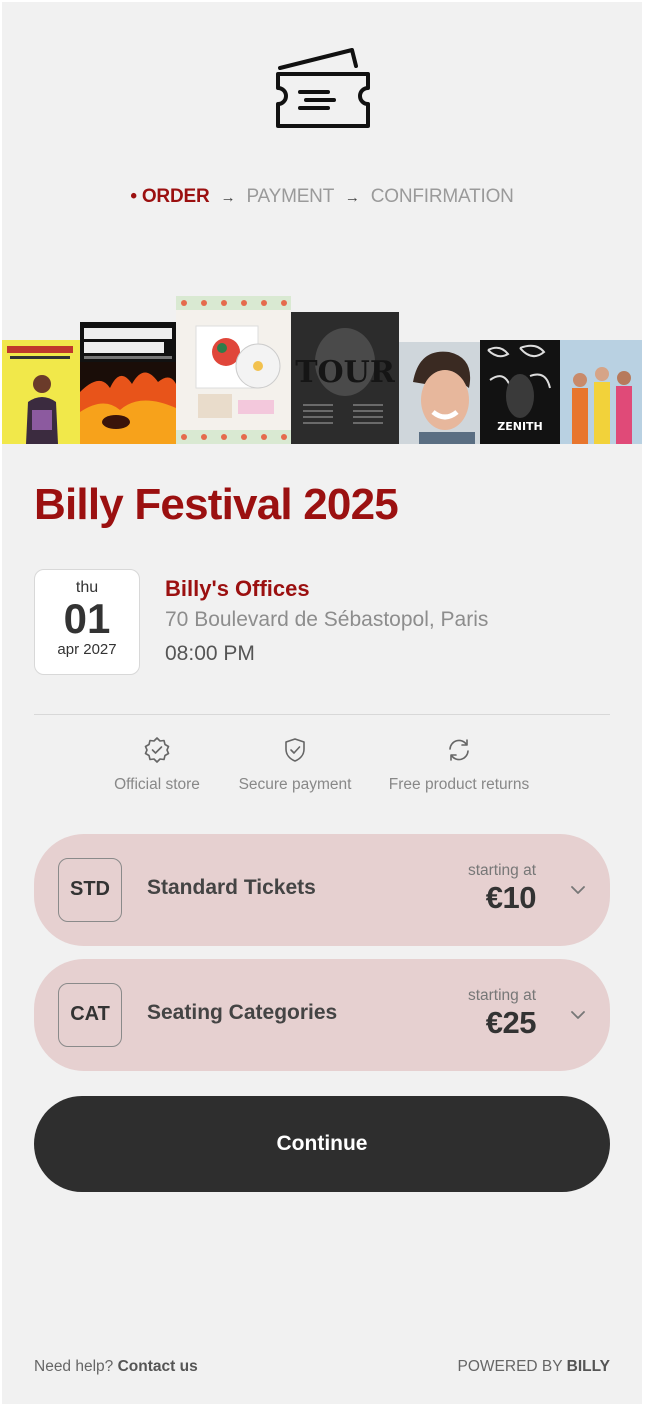  I want to click on banner-cover-mc-solaar, so click(41, 392).